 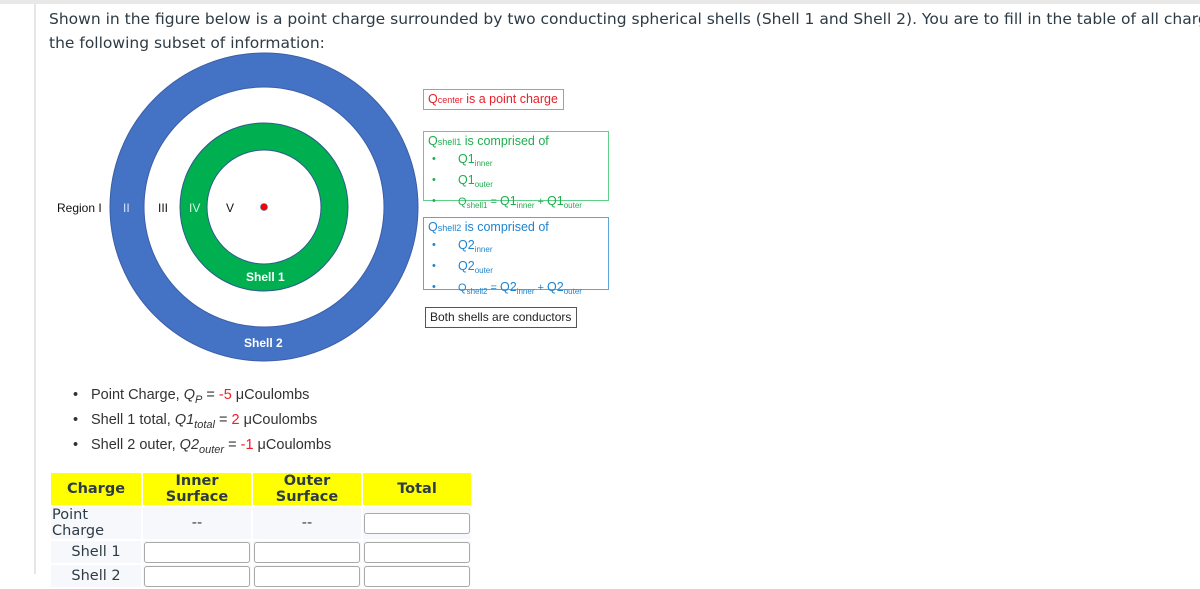 I want to click on shell-2-label: Shell 2, so click(x=263, y=343).